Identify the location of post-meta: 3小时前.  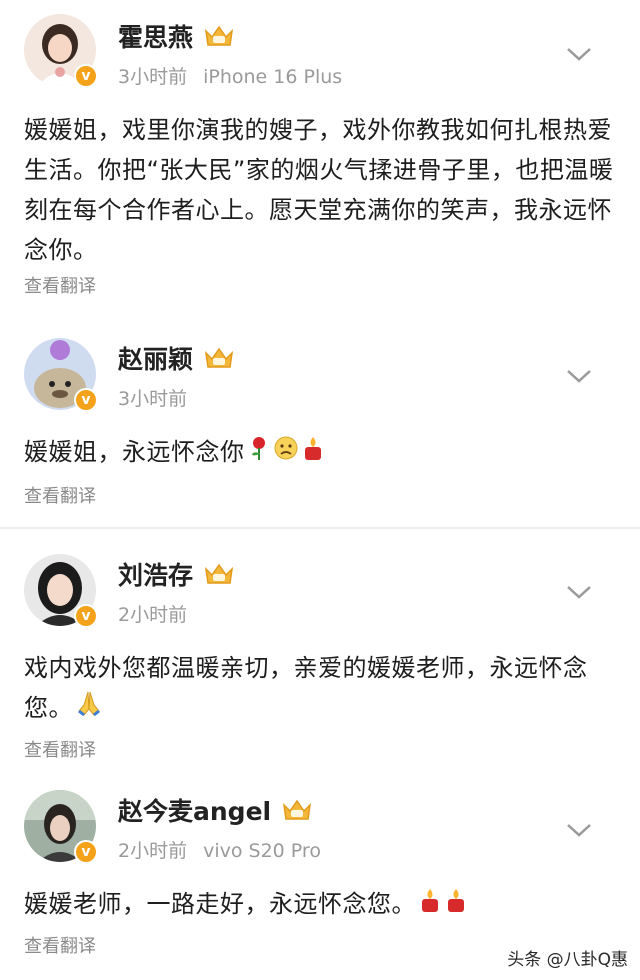
(152, 397).